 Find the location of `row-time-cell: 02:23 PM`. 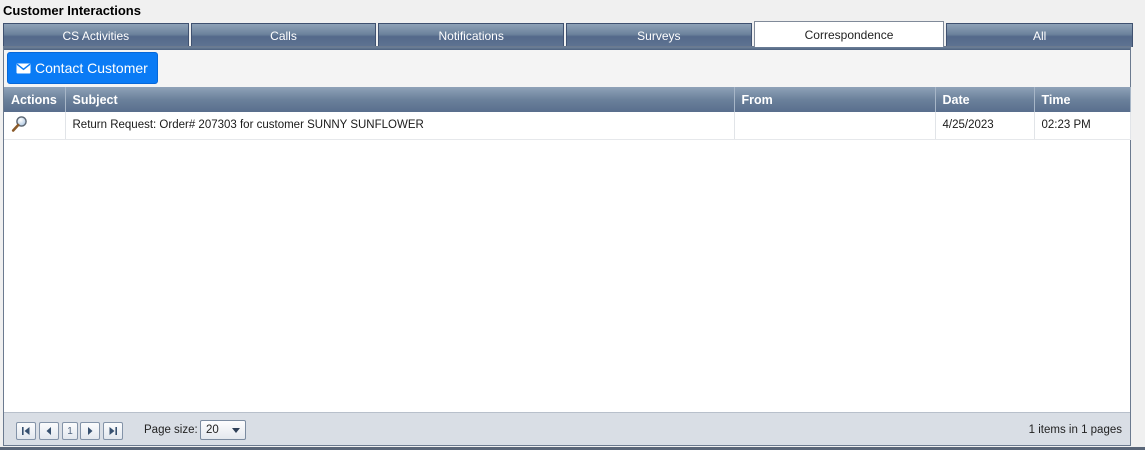

row-time-cell: 02:23 PM is located at coordinates (1082, 126).